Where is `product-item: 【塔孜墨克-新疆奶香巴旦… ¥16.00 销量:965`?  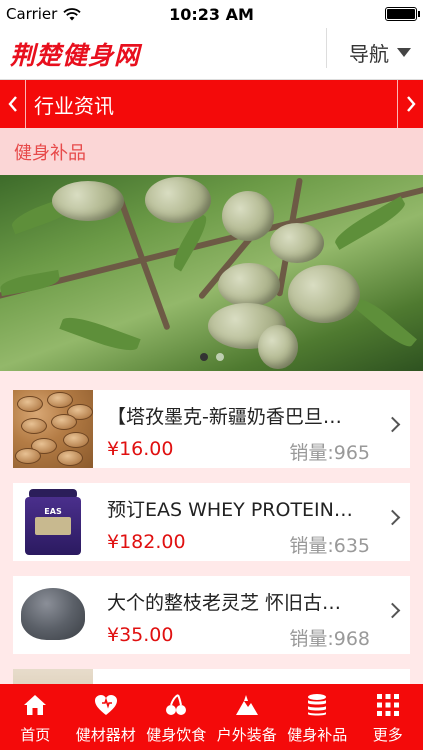
product-item: 【塔孜墨克-新疆奶香巴旦… ¥16.00 销量:965 is located at coordinates (211, 429).